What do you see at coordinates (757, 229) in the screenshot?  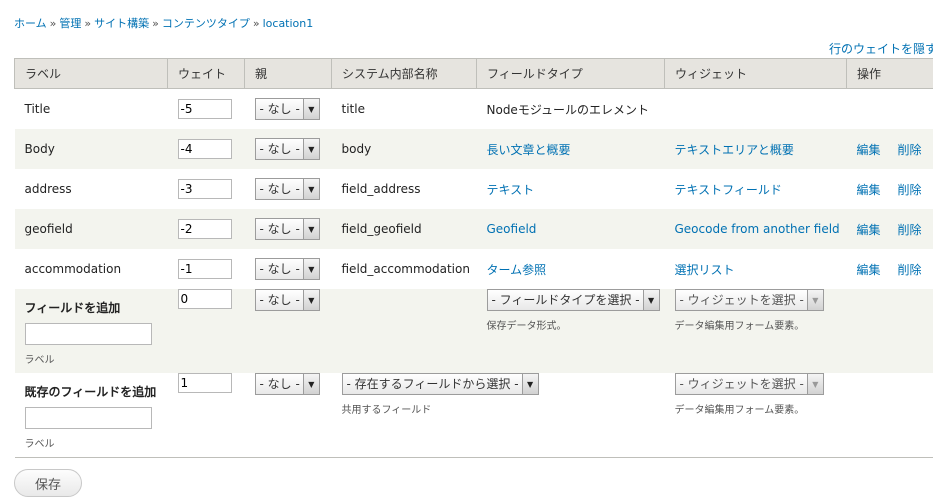 I see `widget-link: Geocode from another field` at bounding box center [757, 229].